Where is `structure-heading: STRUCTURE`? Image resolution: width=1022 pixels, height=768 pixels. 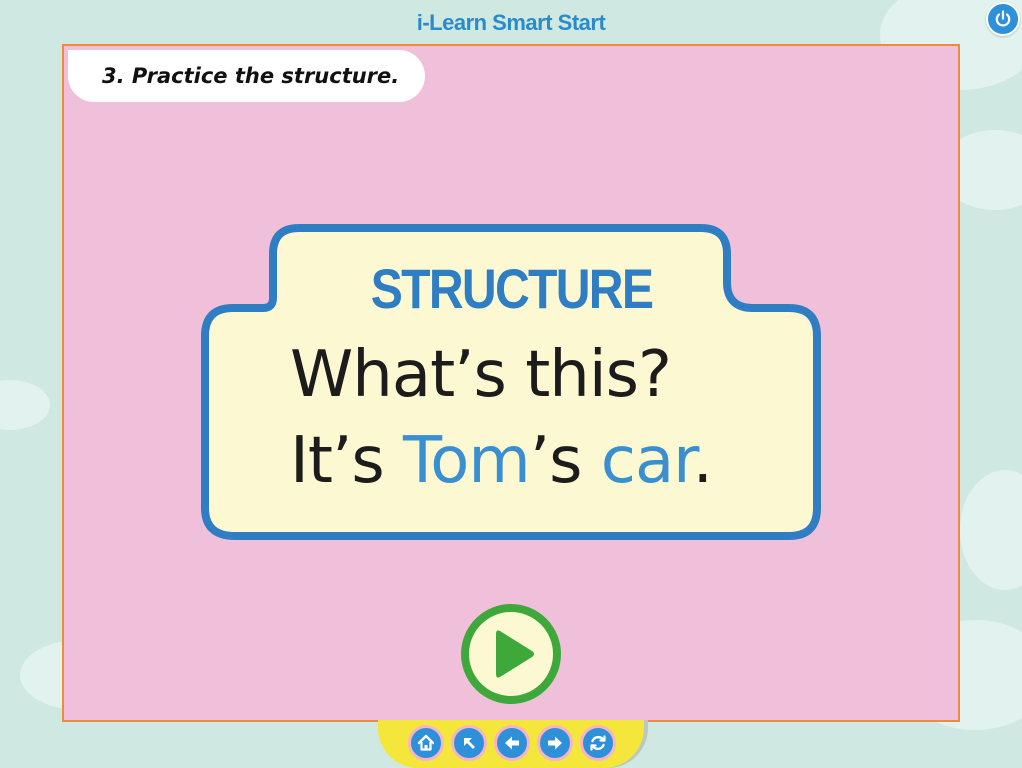
structure-heading: STRUCTURE is located at coordinates (512, 288).